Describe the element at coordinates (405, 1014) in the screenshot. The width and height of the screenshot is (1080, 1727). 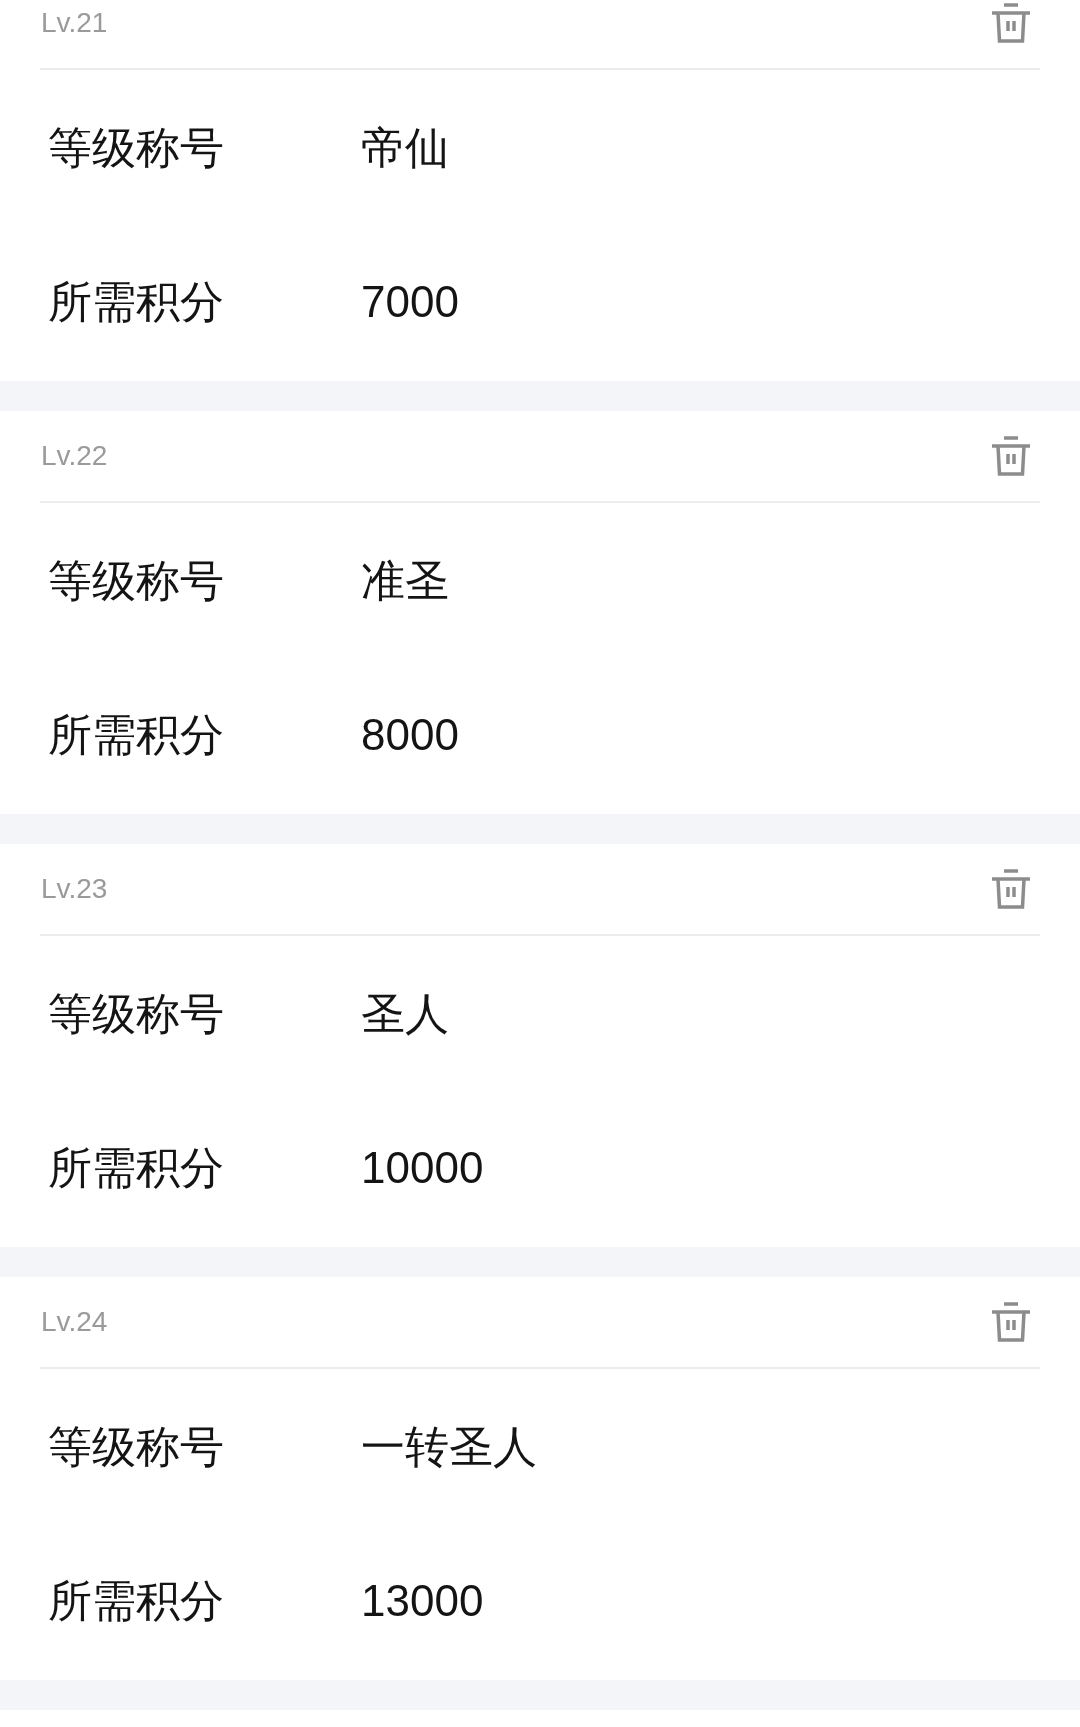
I see `field-value: 圣人` at that location.